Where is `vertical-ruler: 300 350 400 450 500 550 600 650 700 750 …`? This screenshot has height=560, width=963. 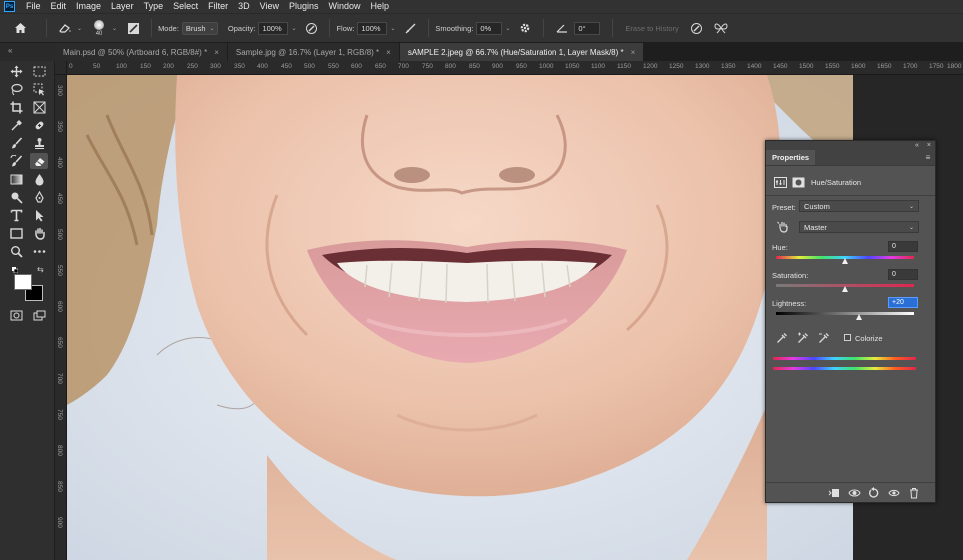 vertical-ruler: 300 350 400 450 500 550 600 650 700 750 … is located at coordinates (61, 317).